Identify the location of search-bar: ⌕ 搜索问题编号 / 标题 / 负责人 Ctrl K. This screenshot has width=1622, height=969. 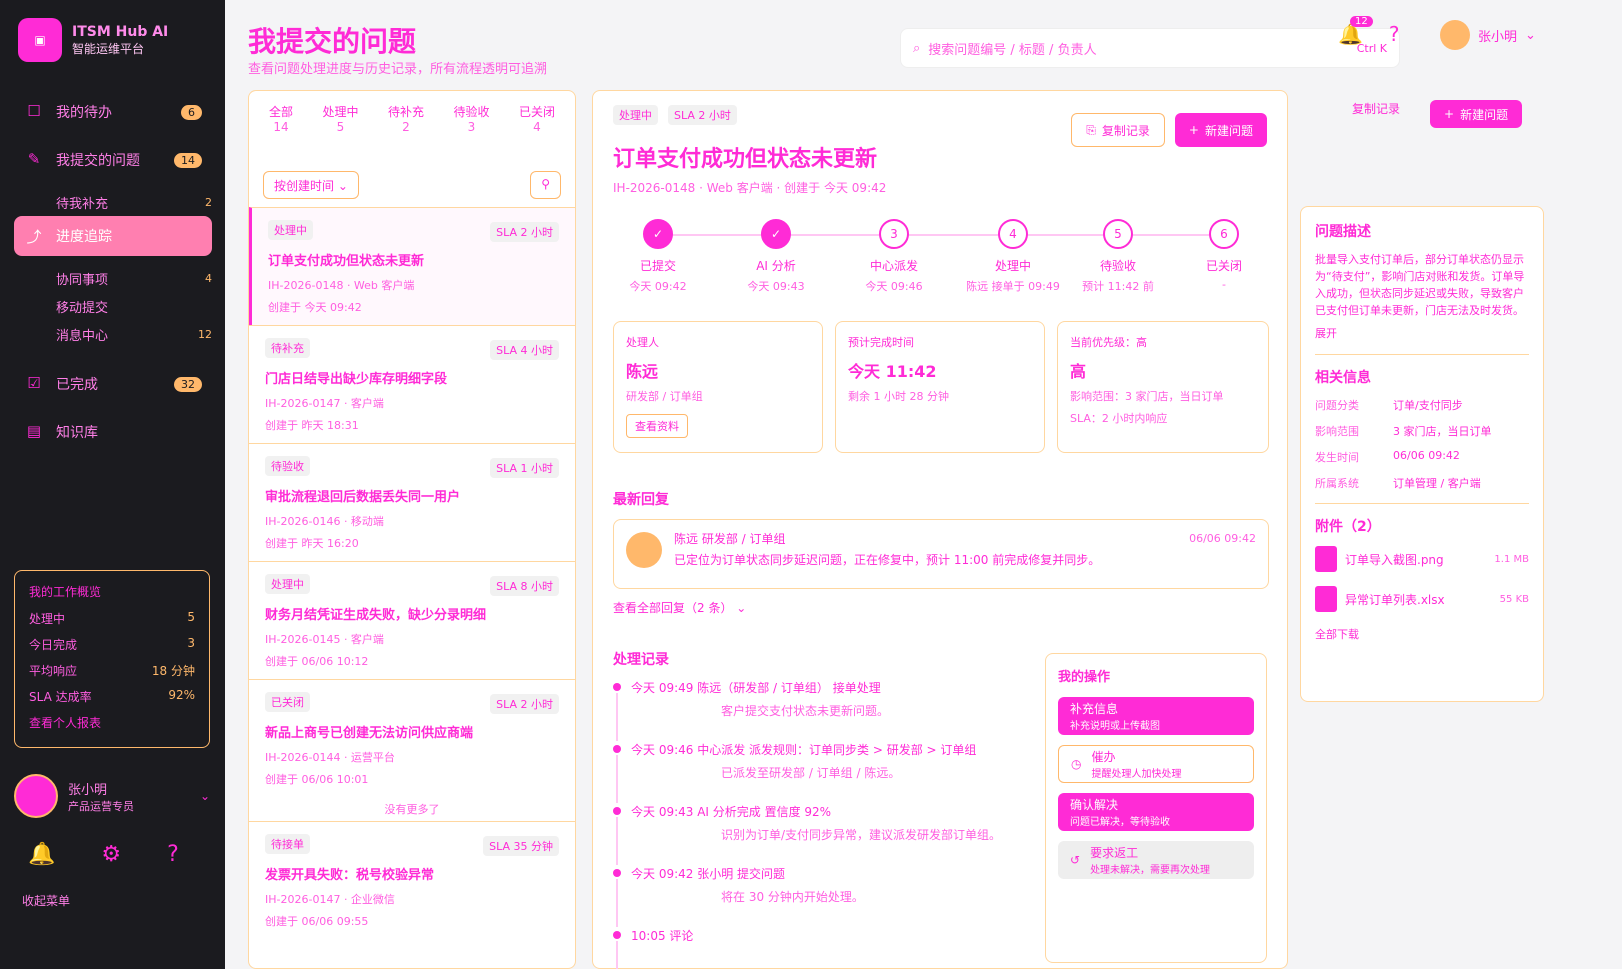
(1150, 48).